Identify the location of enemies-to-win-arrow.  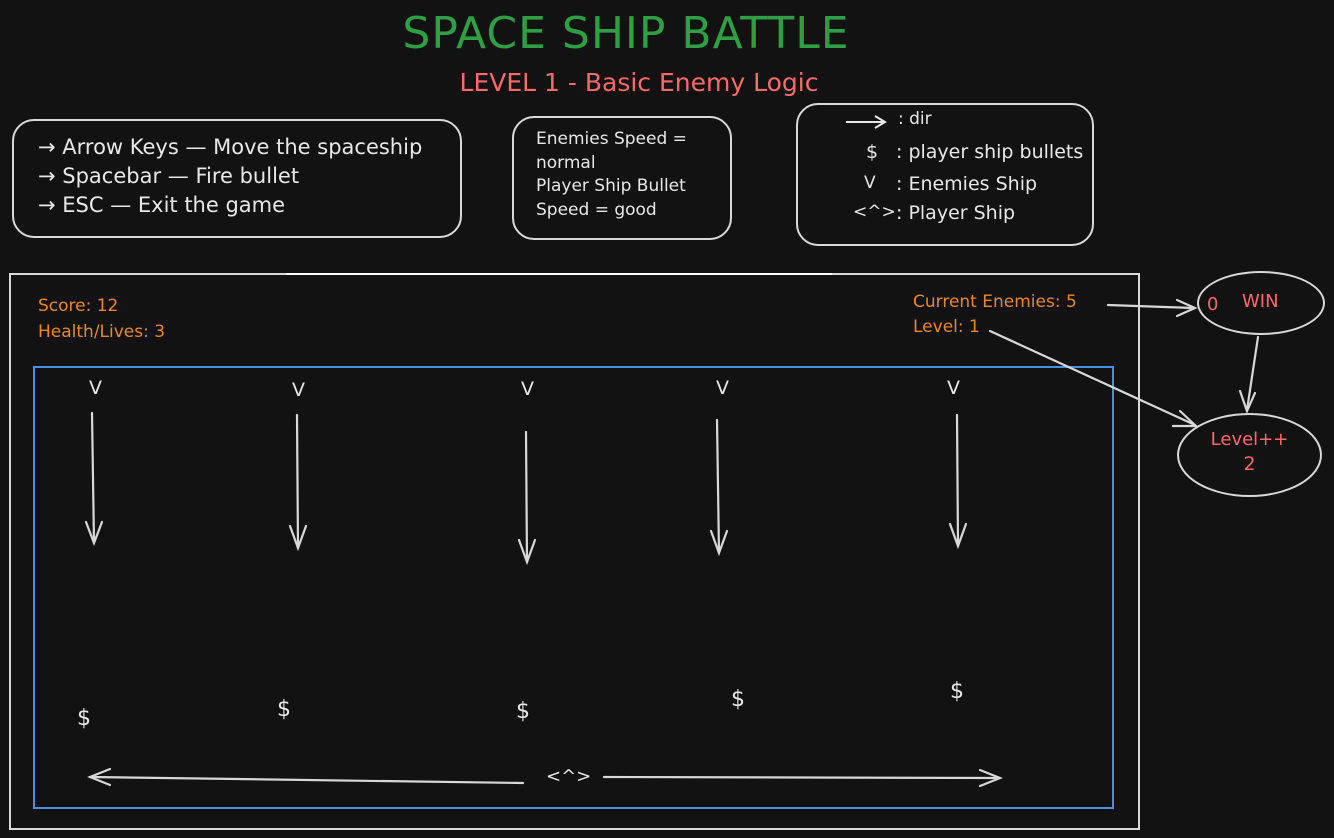
(1152, 308).